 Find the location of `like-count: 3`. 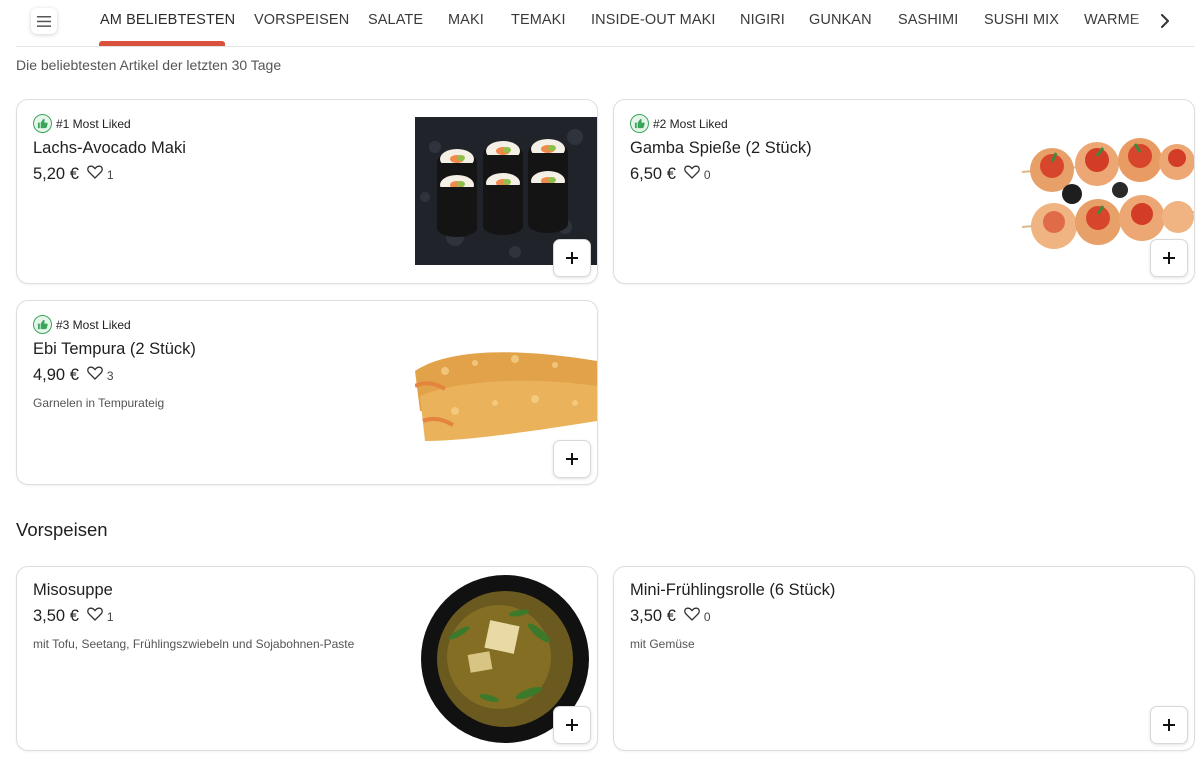

like-count: 3 is located at coordinates (110, 375).